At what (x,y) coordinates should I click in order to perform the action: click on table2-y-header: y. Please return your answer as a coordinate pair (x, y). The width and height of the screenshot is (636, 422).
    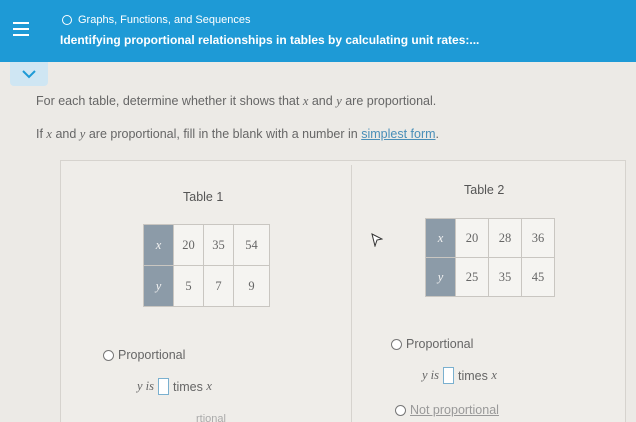
    Looking at the image, I should click on (440, 277).